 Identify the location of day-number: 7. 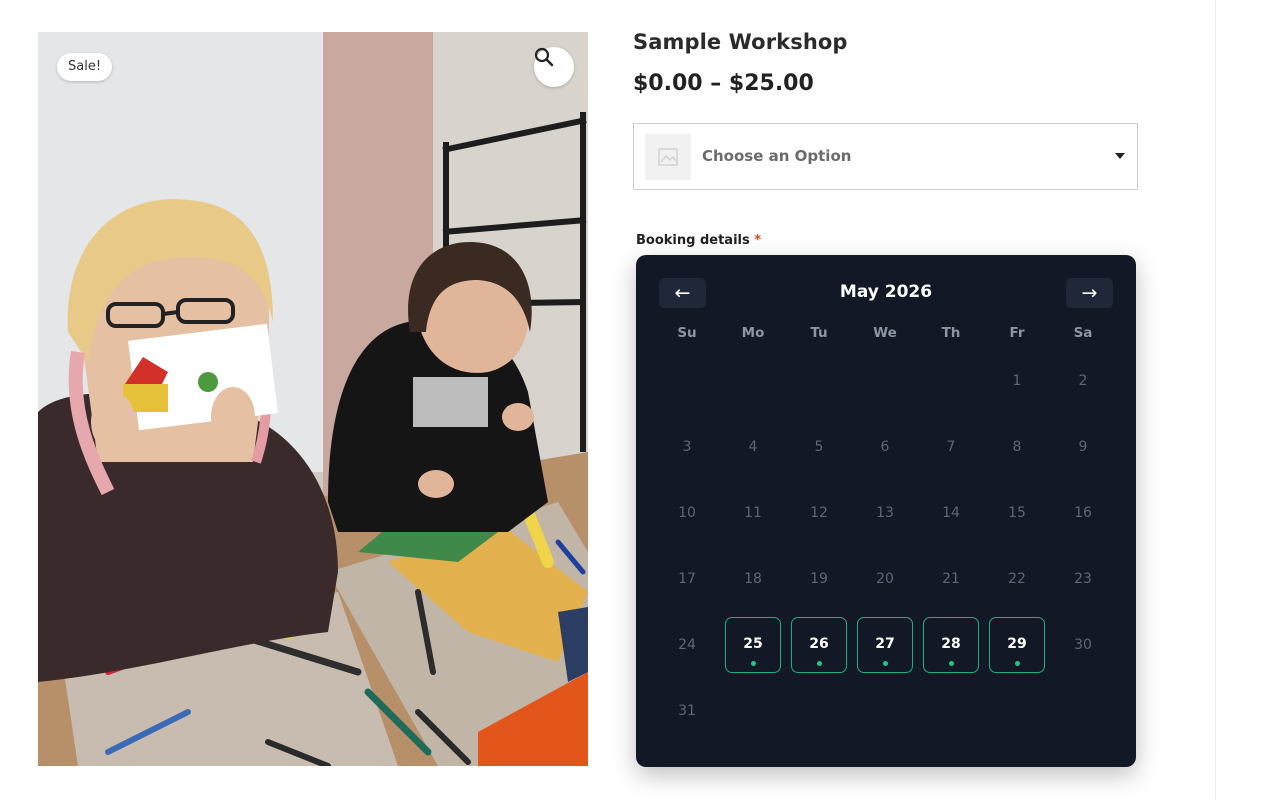
(951, 447).